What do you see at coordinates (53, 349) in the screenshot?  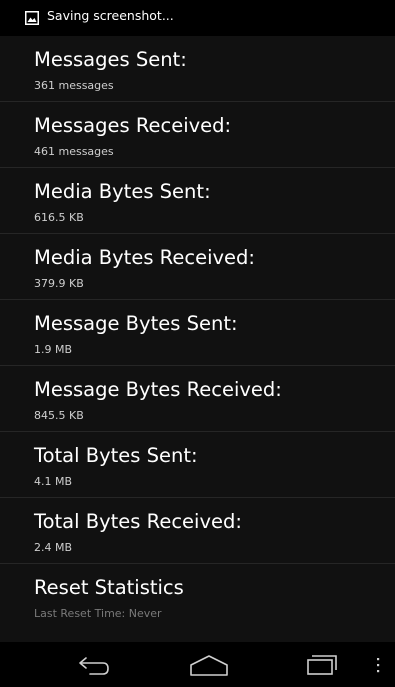 I see `stat-value: 1.9 MB` at bounding box center [53, 349].